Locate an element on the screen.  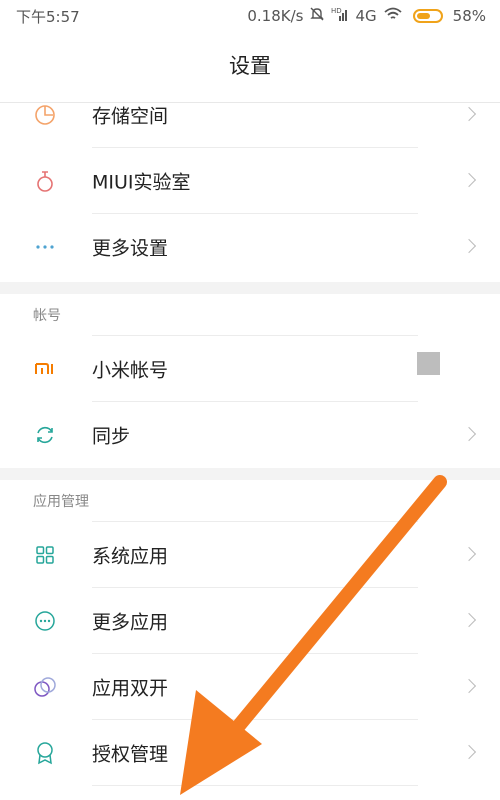
list-item-label: 更多应用 is located at coordinates (130, 622).